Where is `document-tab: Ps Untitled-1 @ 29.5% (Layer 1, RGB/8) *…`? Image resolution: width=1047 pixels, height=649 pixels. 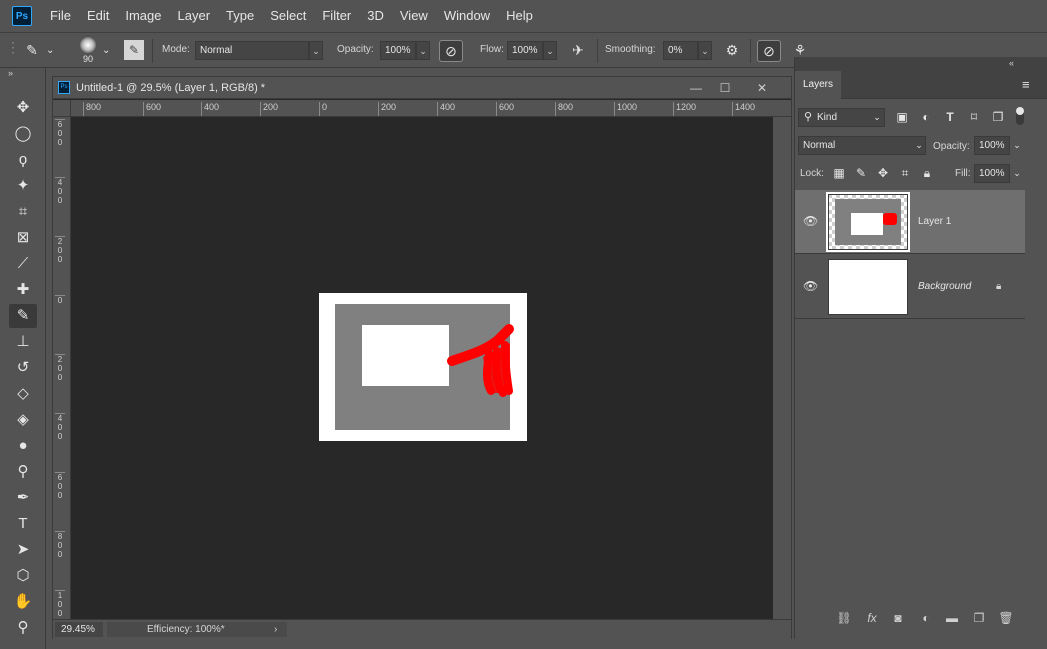 document-tab: Ps Untitled-1 @ 29.5% (Layer 1, RGB/8) *… is located at coordinates (422, 88).